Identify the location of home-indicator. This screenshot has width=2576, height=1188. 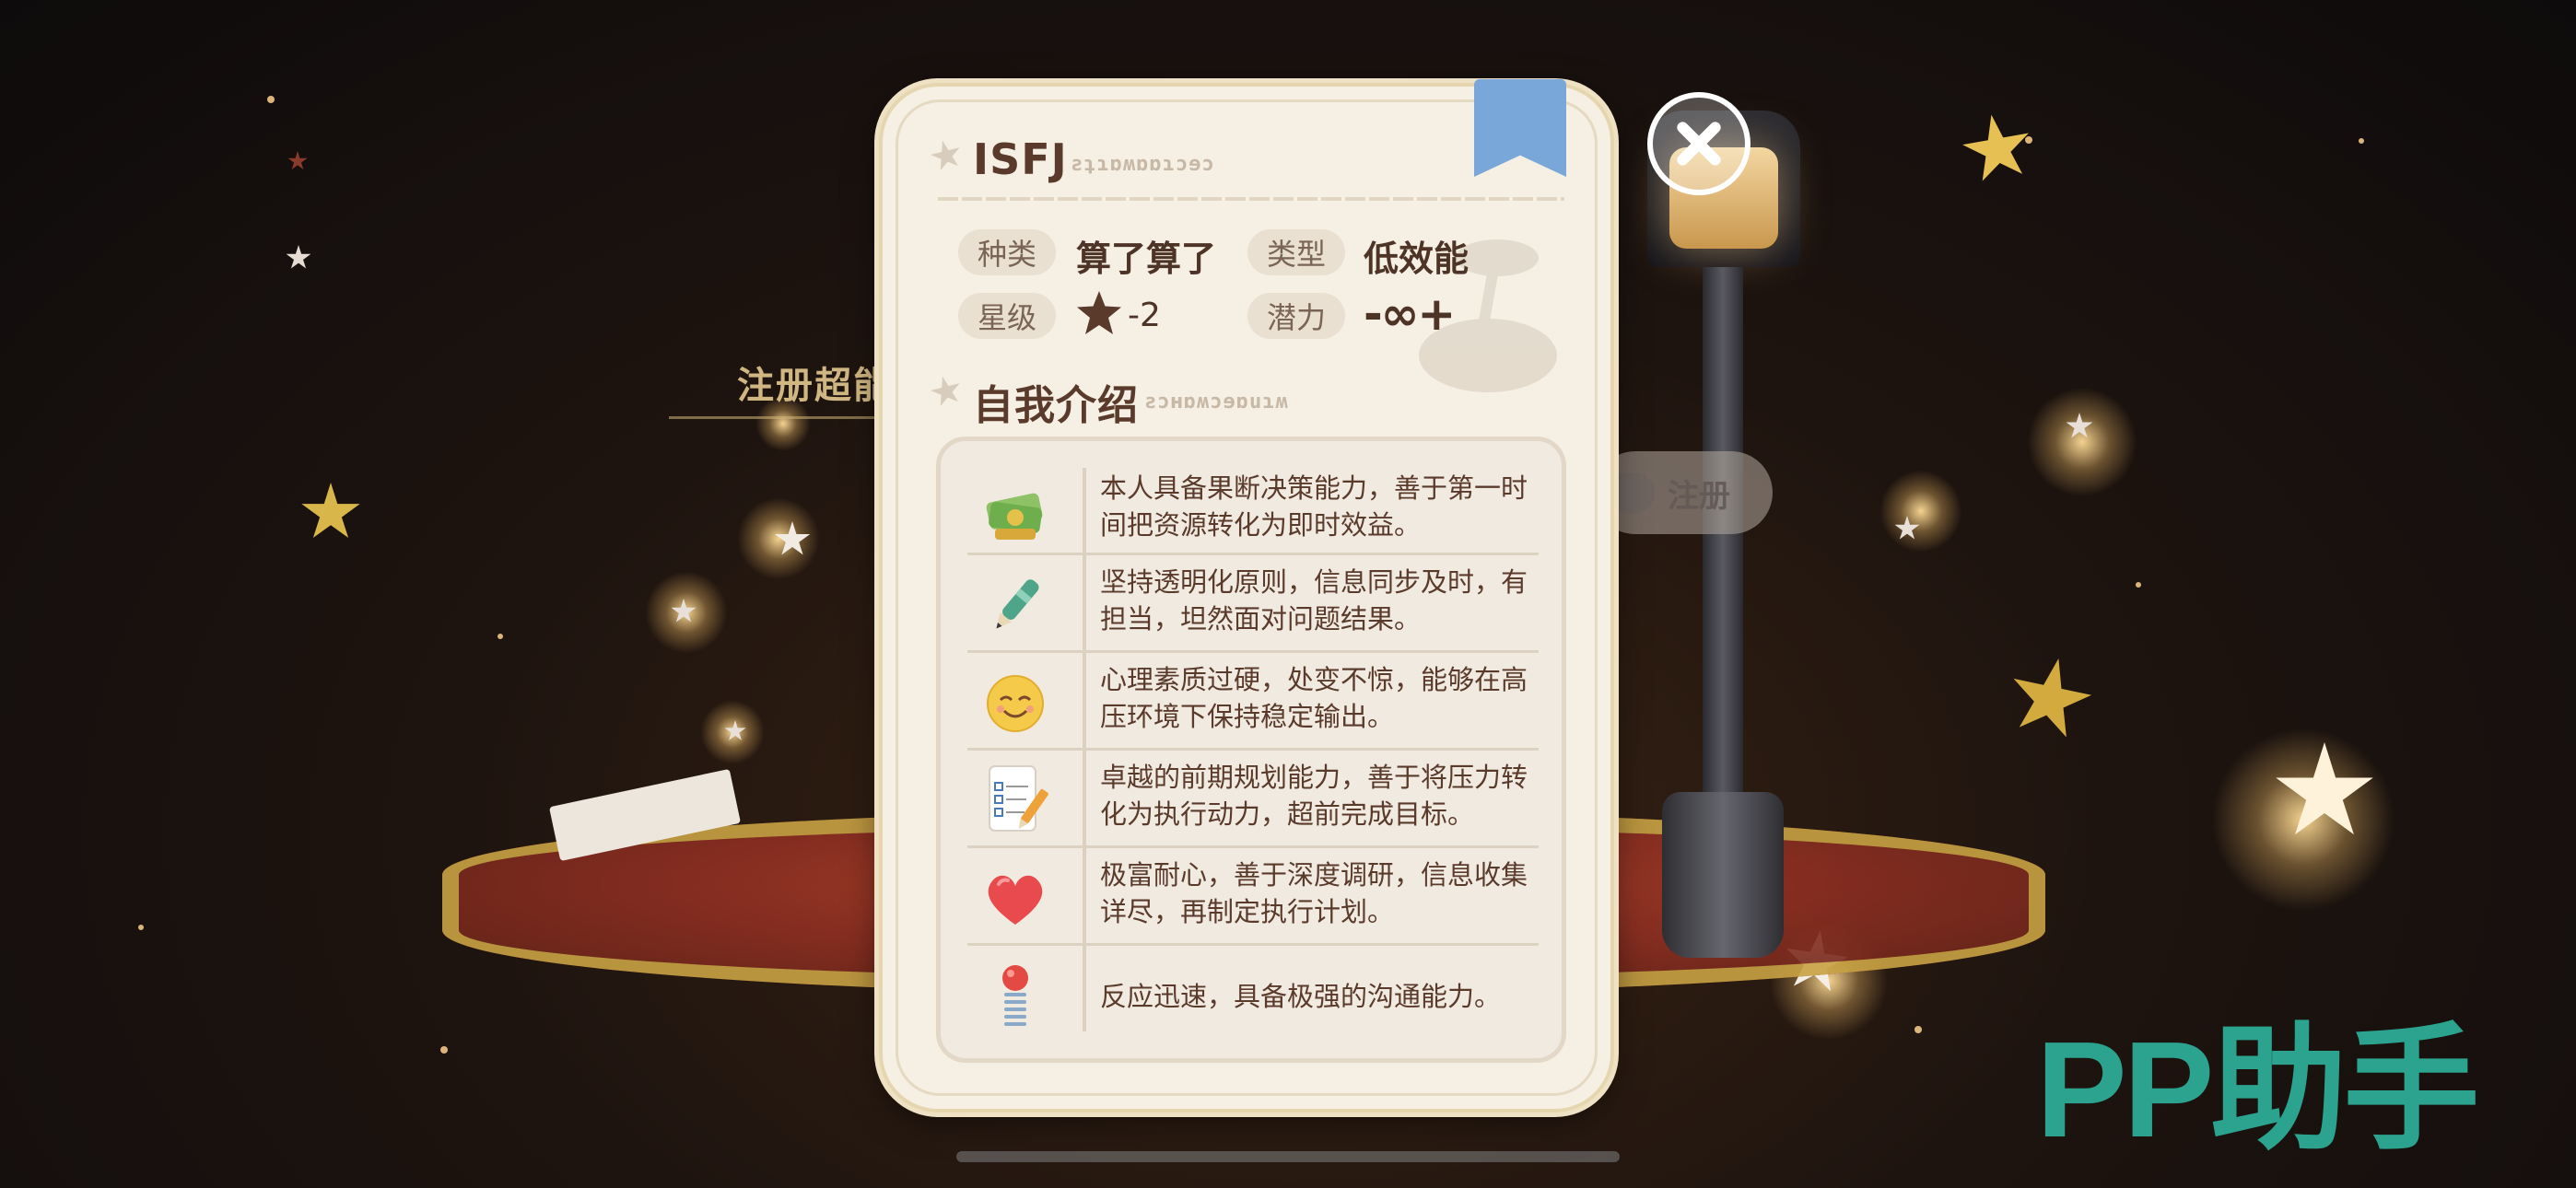
(1288, 1156).